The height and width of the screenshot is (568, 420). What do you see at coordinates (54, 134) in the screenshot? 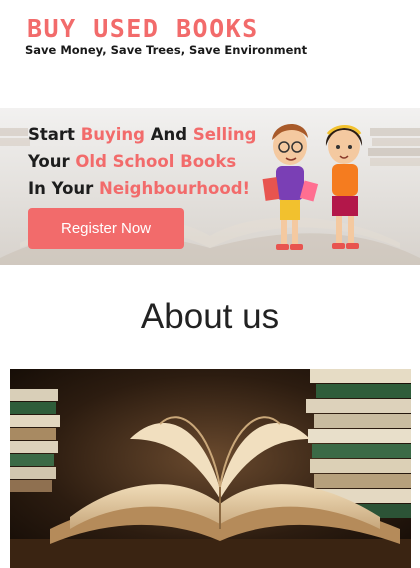
I see `headline-text: Start` at bounding box center [54, 134].